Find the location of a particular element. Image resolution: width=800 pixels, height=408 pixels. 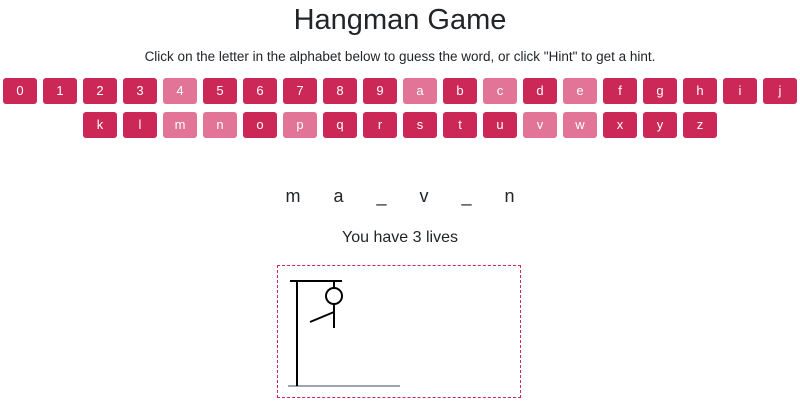

letter-key-d: d is located at coordinates (540, 91).